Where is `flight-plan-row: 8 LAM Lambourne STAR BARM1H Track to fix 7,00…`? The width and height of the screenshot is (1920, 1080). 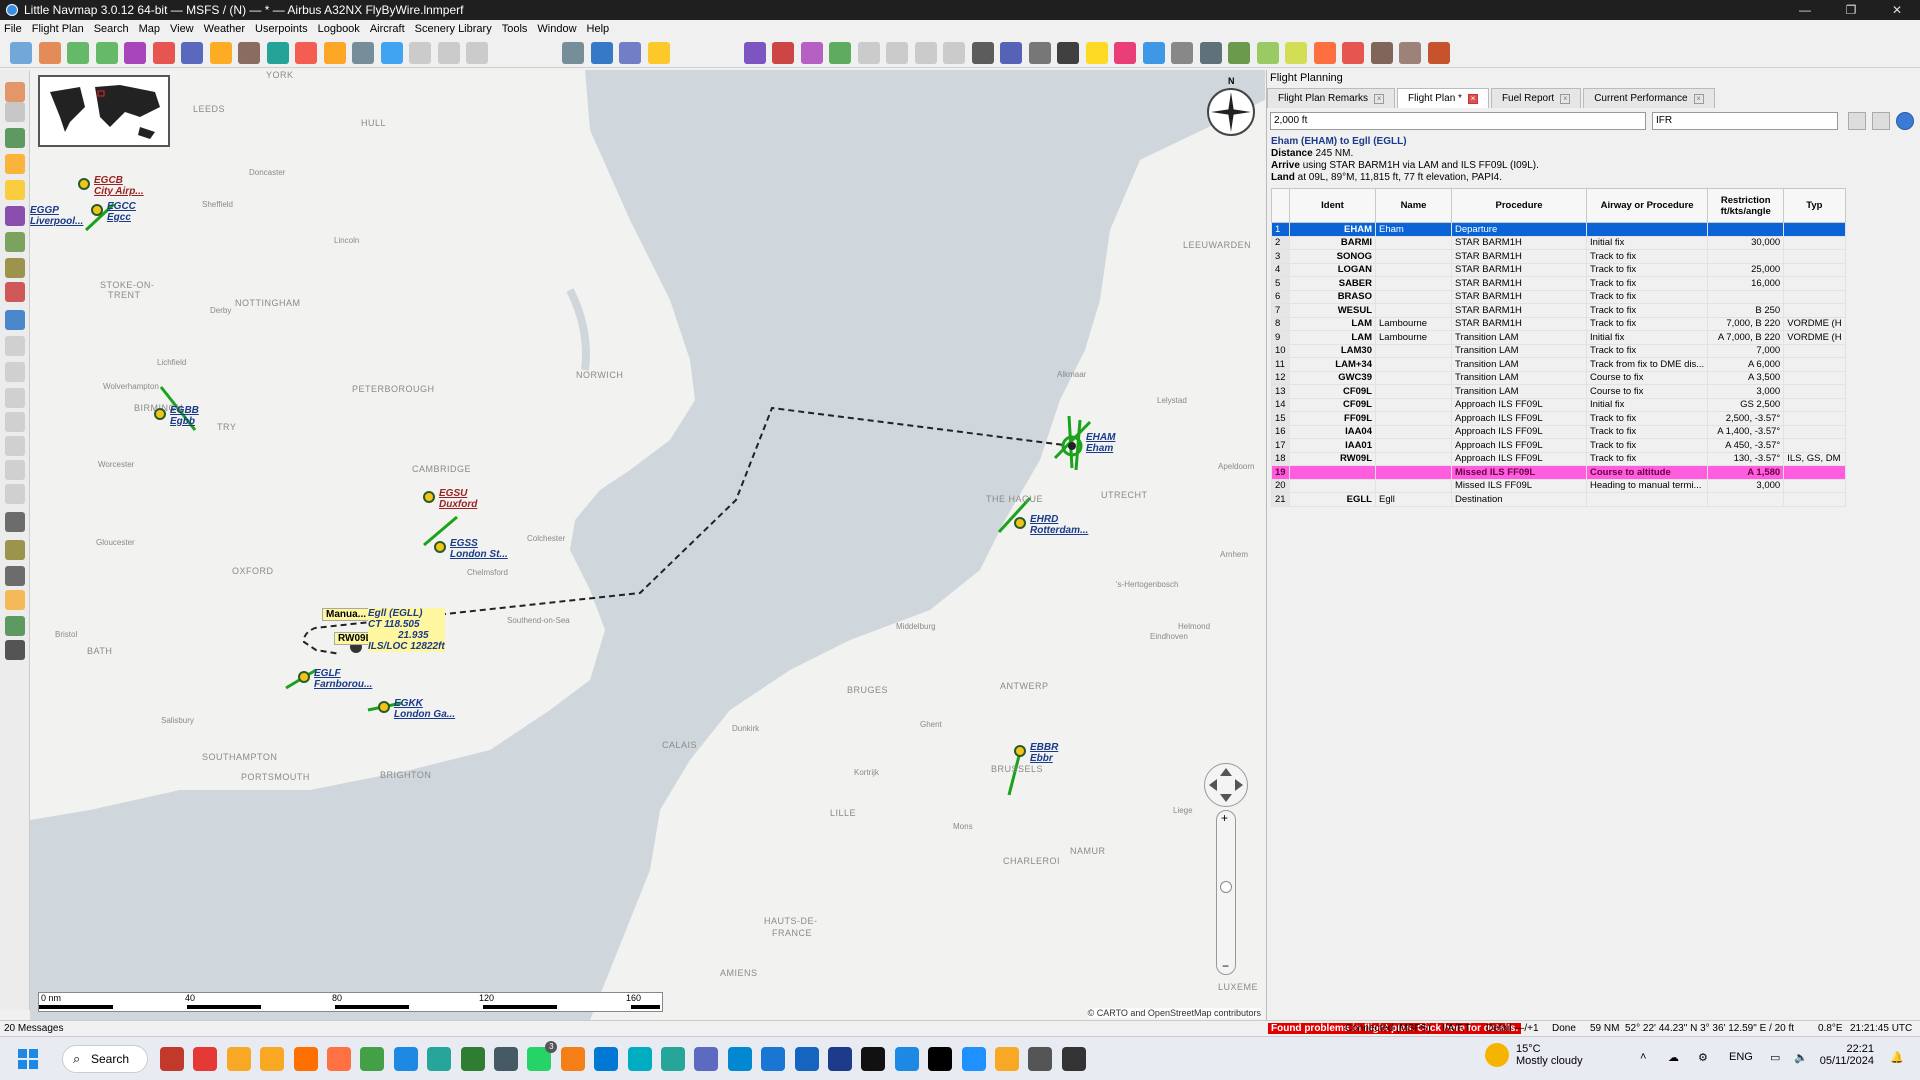
flight-plan-row: 8 LAM Lambourne STAR BARM1H Track to fix 7,00… is located at coordinates (1558, 323).